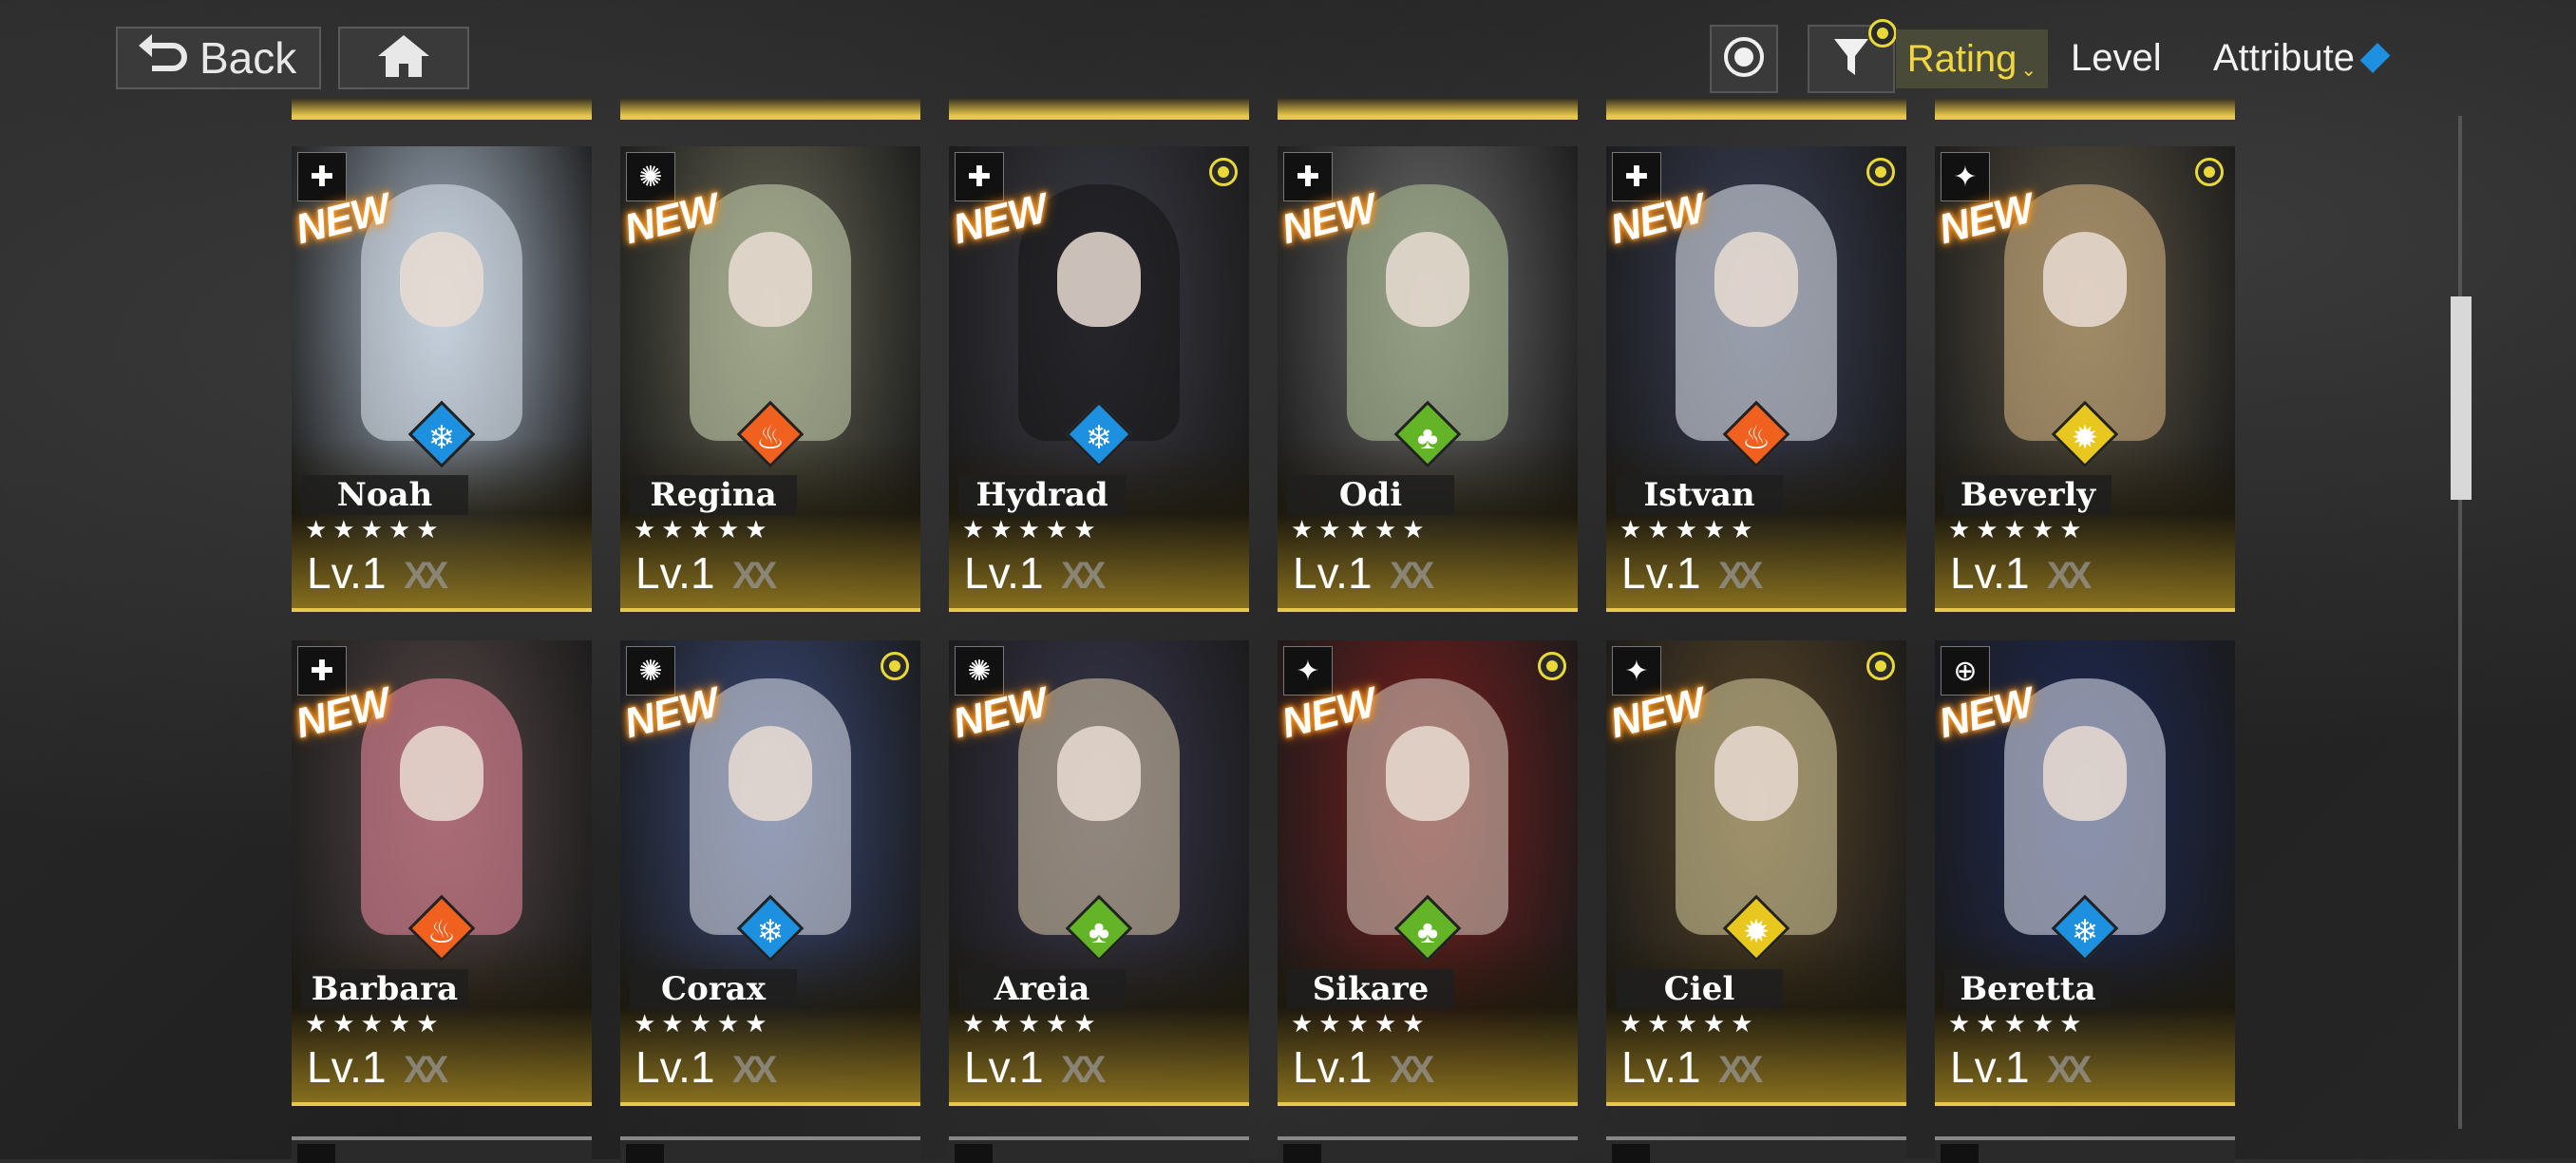  Describe the element at coordinates (248, 58) in the screenshot. I see `back-label: Back` at that location.